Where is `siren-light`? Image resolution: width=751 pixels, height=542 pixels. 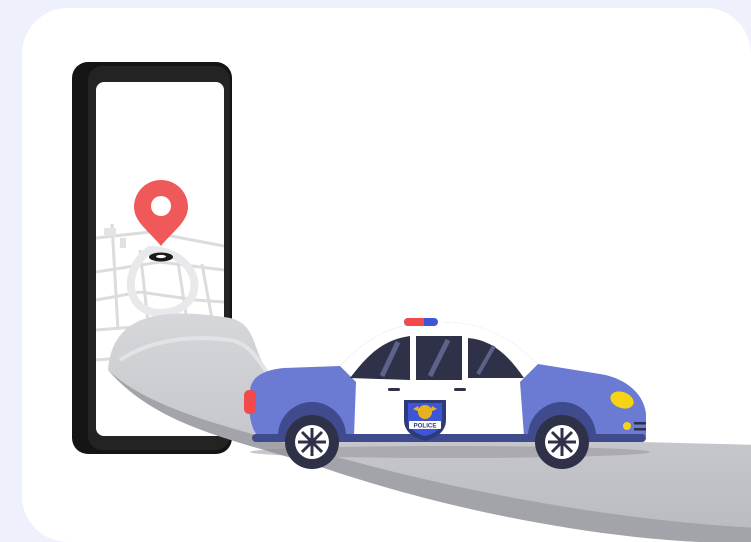 siren-light is located at coordinates (421, 322).